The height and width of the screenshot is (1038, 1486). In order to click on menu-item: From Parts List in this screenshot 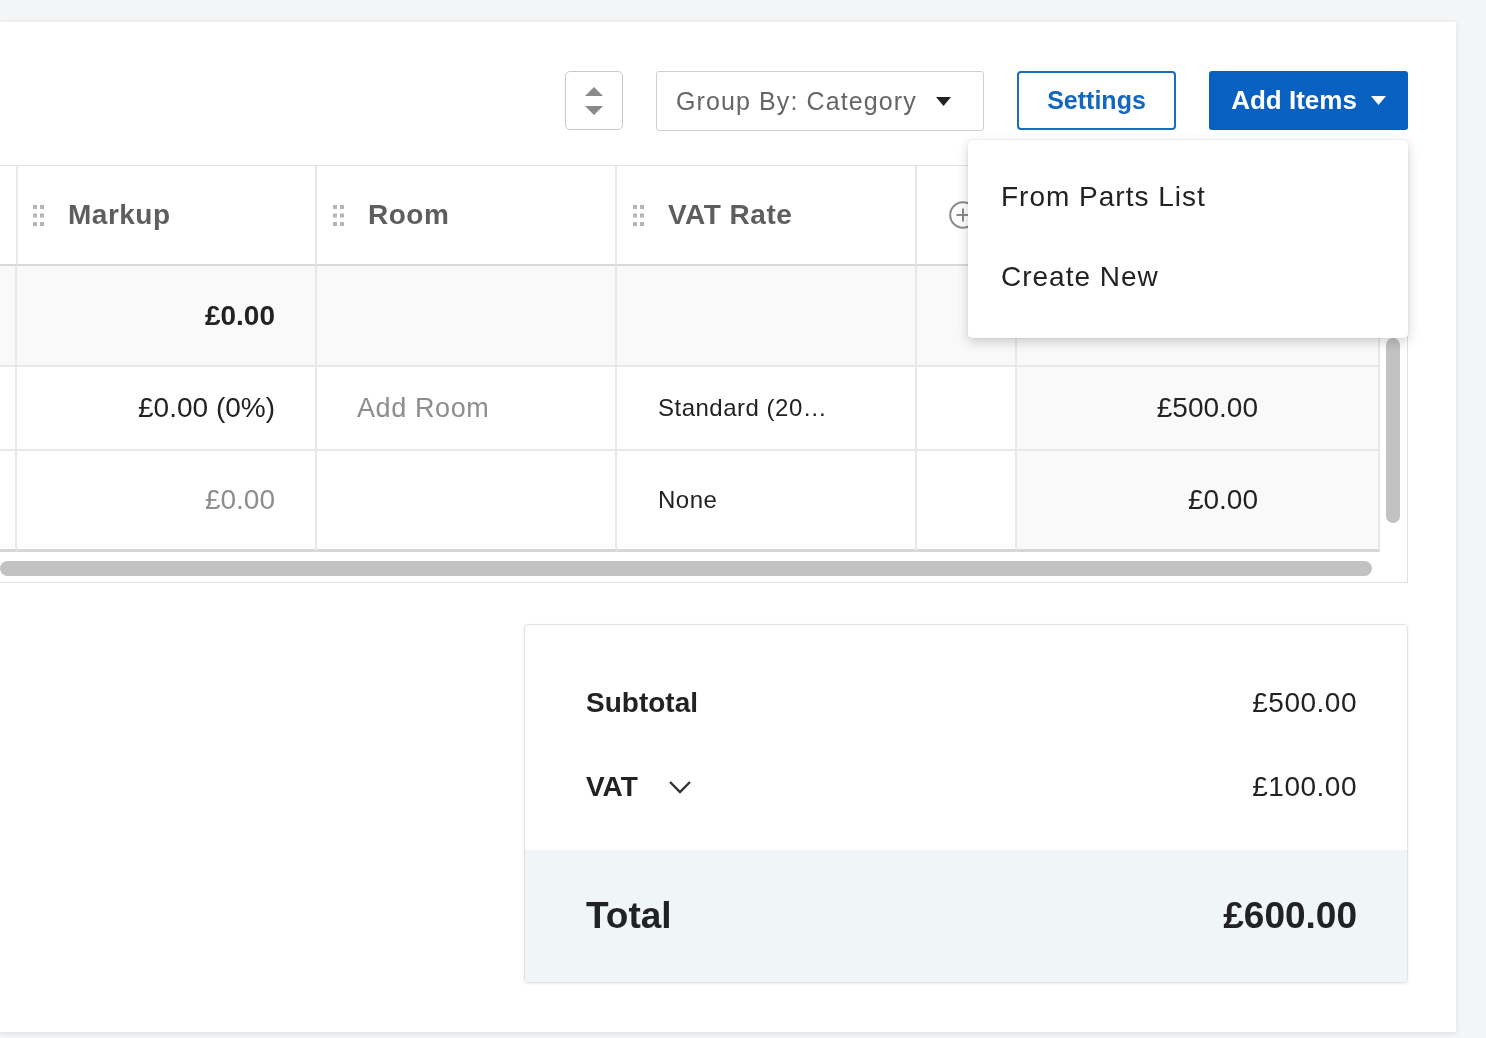, I will do `click(1188, 197)`.